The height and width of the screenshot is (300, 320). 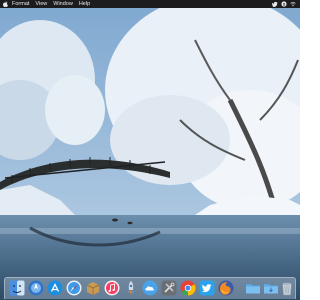 I want to click on cloud-icon, so click(x=150, y=288).